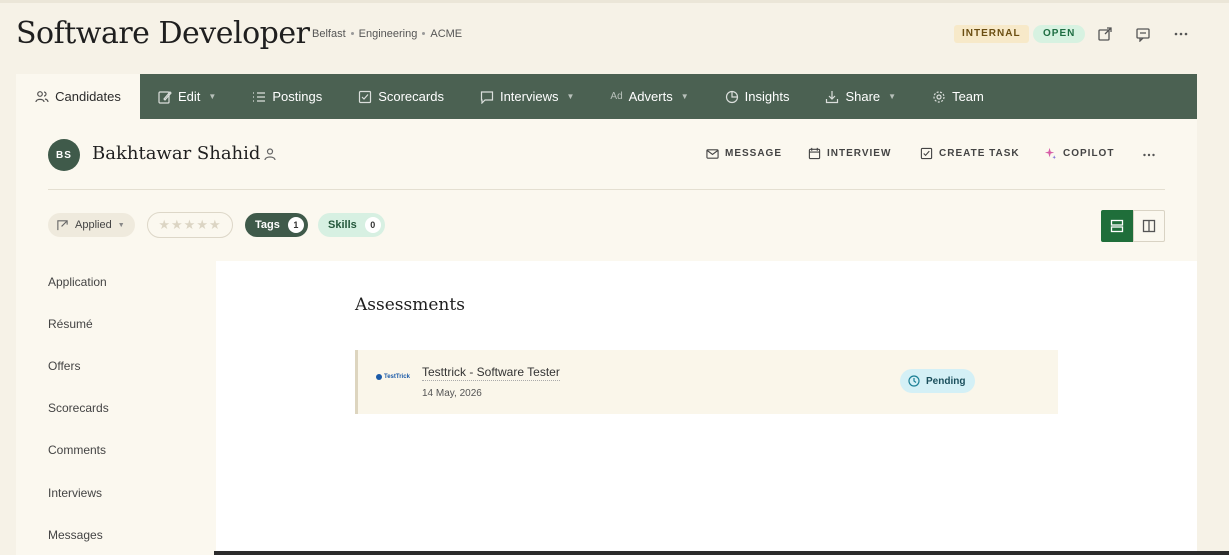 The width and height of the screenshot is (1229, 555). I want to click on section-title: Assessments, so click(410, 305).